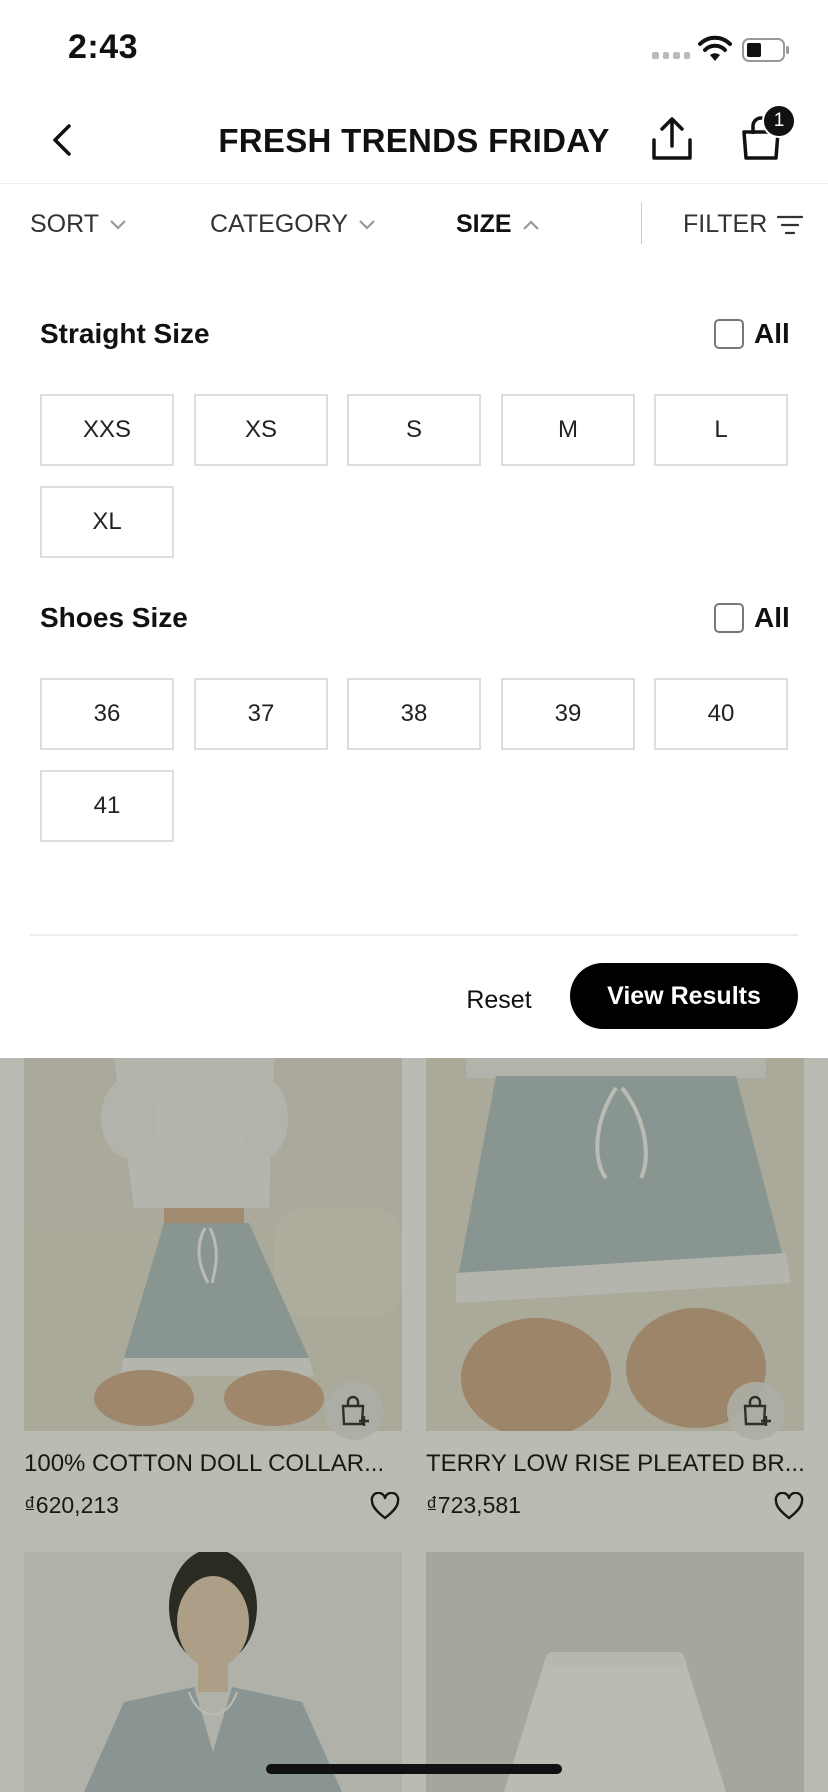 This screenshot has width=828, height=1792. Describe the element at coordinates (64, 224) in the screenshot. I see `sort-label: SORT` at that location.